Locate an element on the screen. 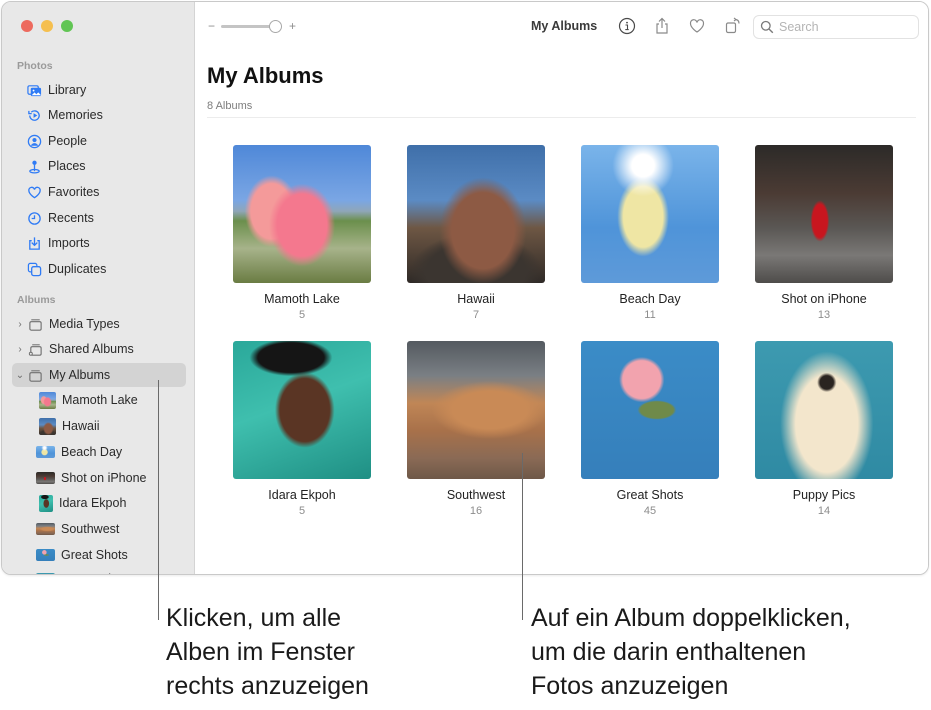 Image resolution: width=931 pixels, height=710 pixels. album-card-idara-ekpoh: Idara Ekpoh 5 is located at coordinates (302, 429).